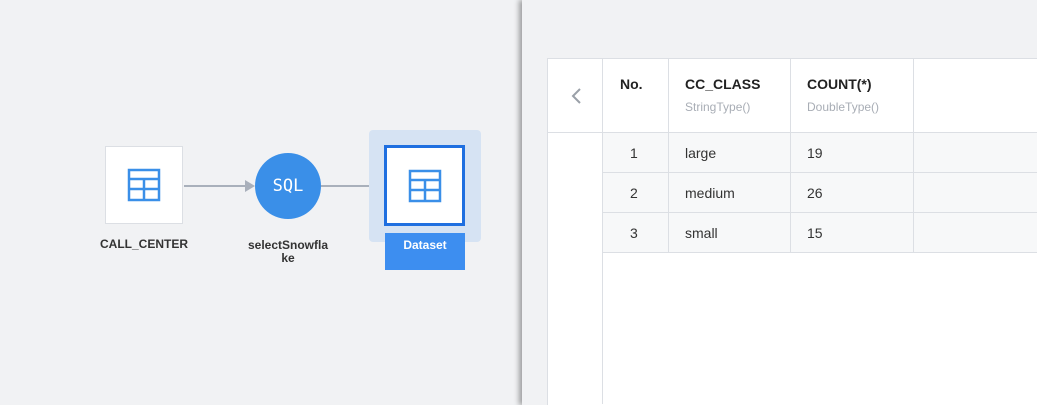 This screenshot has width=1037, height=405. What do you see at coordinates (288, 258) in the screenshot?
I see `sql-node-label-line2: ke` at bounding box center [288, 258].